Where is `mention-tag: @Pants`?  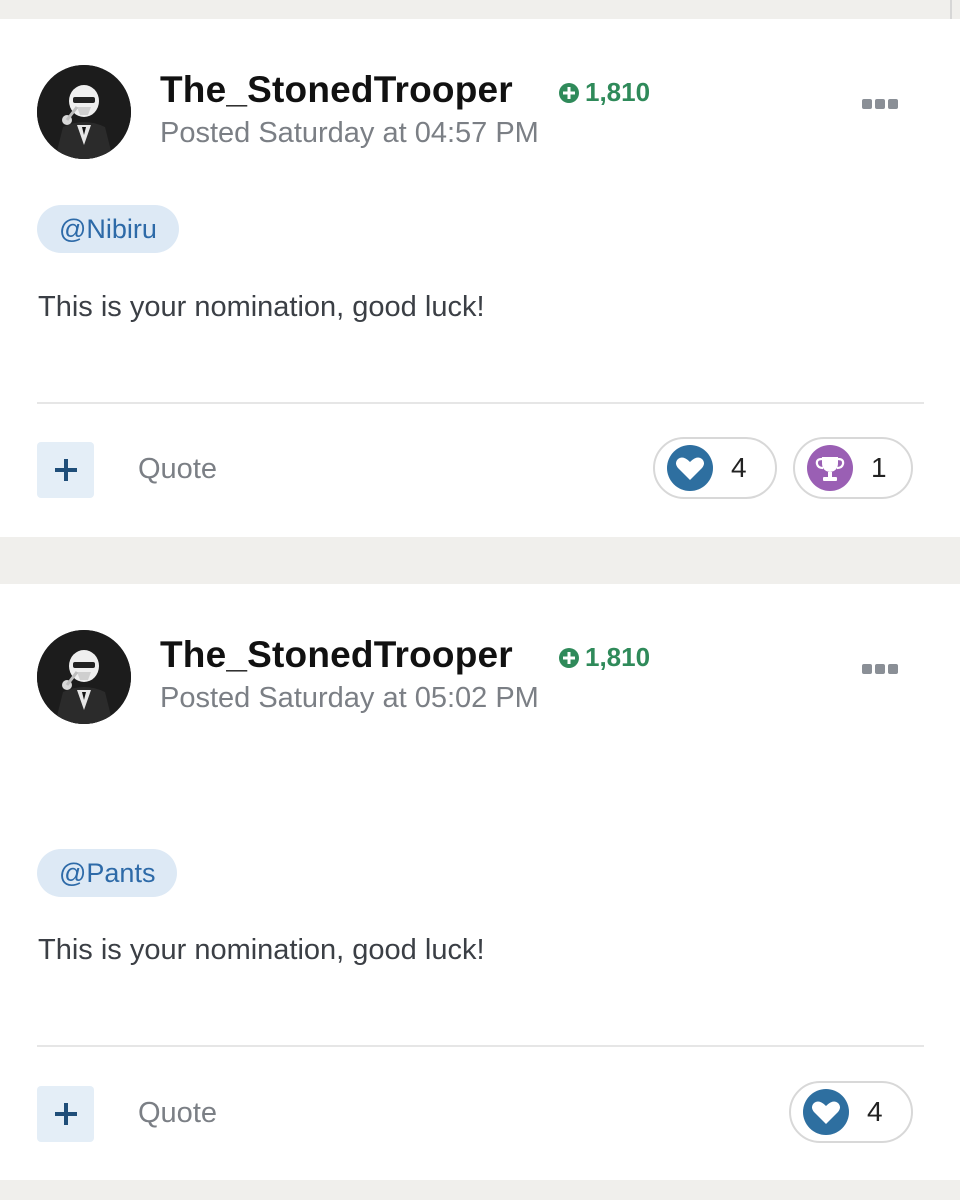 mention-tag: @Pants is located at coordinates (107, 873).